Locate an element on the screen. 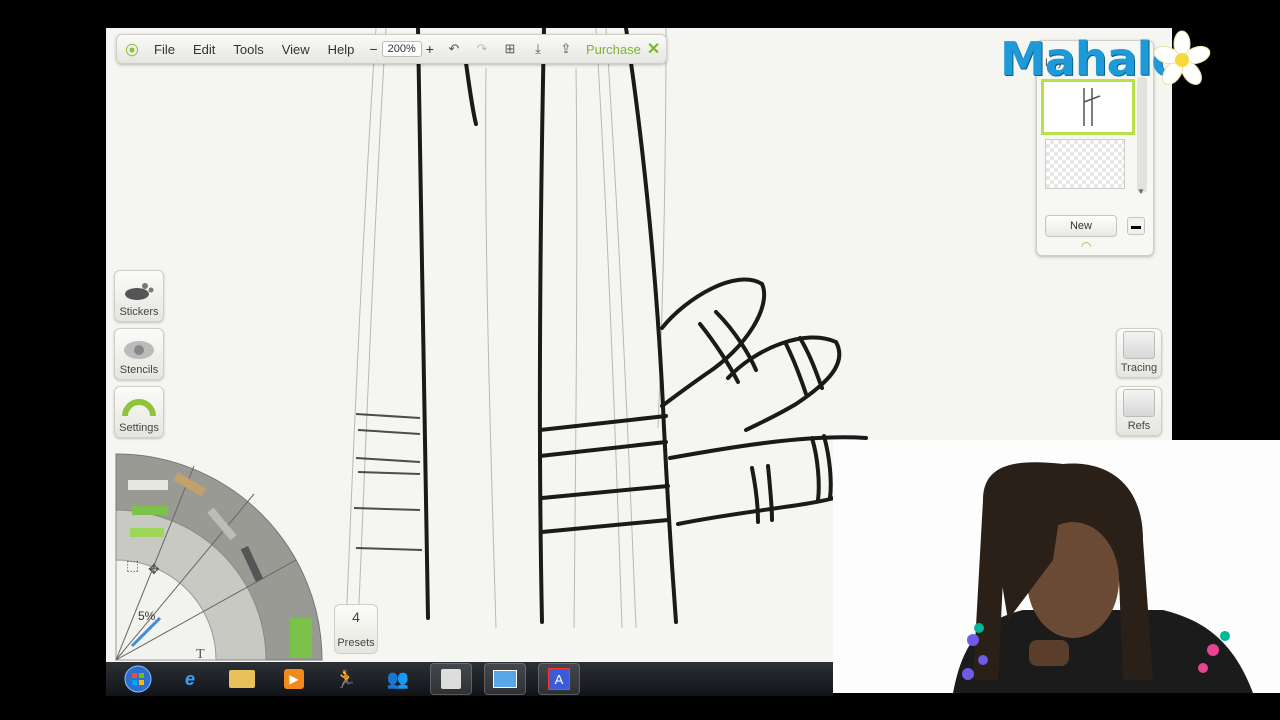 The image size is (1280, 720). opacity-value: 5% is located at coordinates (147, 616).